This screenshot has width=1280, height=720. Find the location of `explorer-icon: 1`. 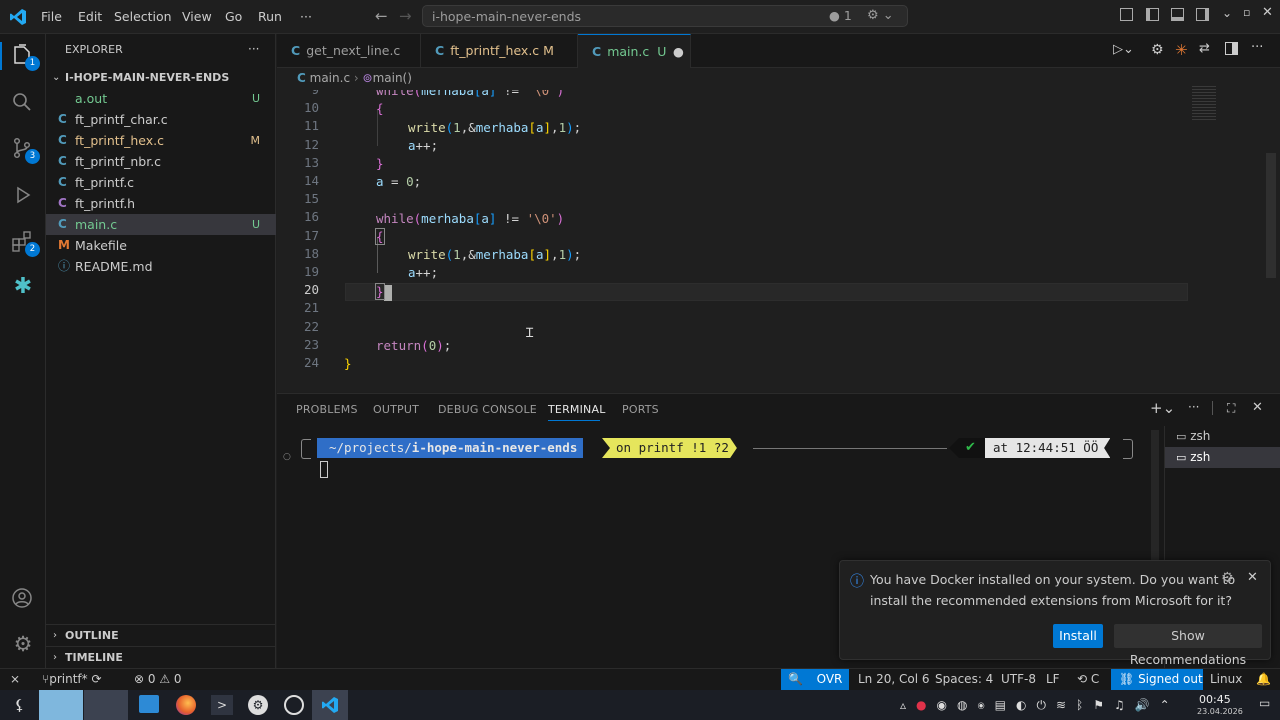

explorer-icon: 1 is located at coordinates (25, 57).